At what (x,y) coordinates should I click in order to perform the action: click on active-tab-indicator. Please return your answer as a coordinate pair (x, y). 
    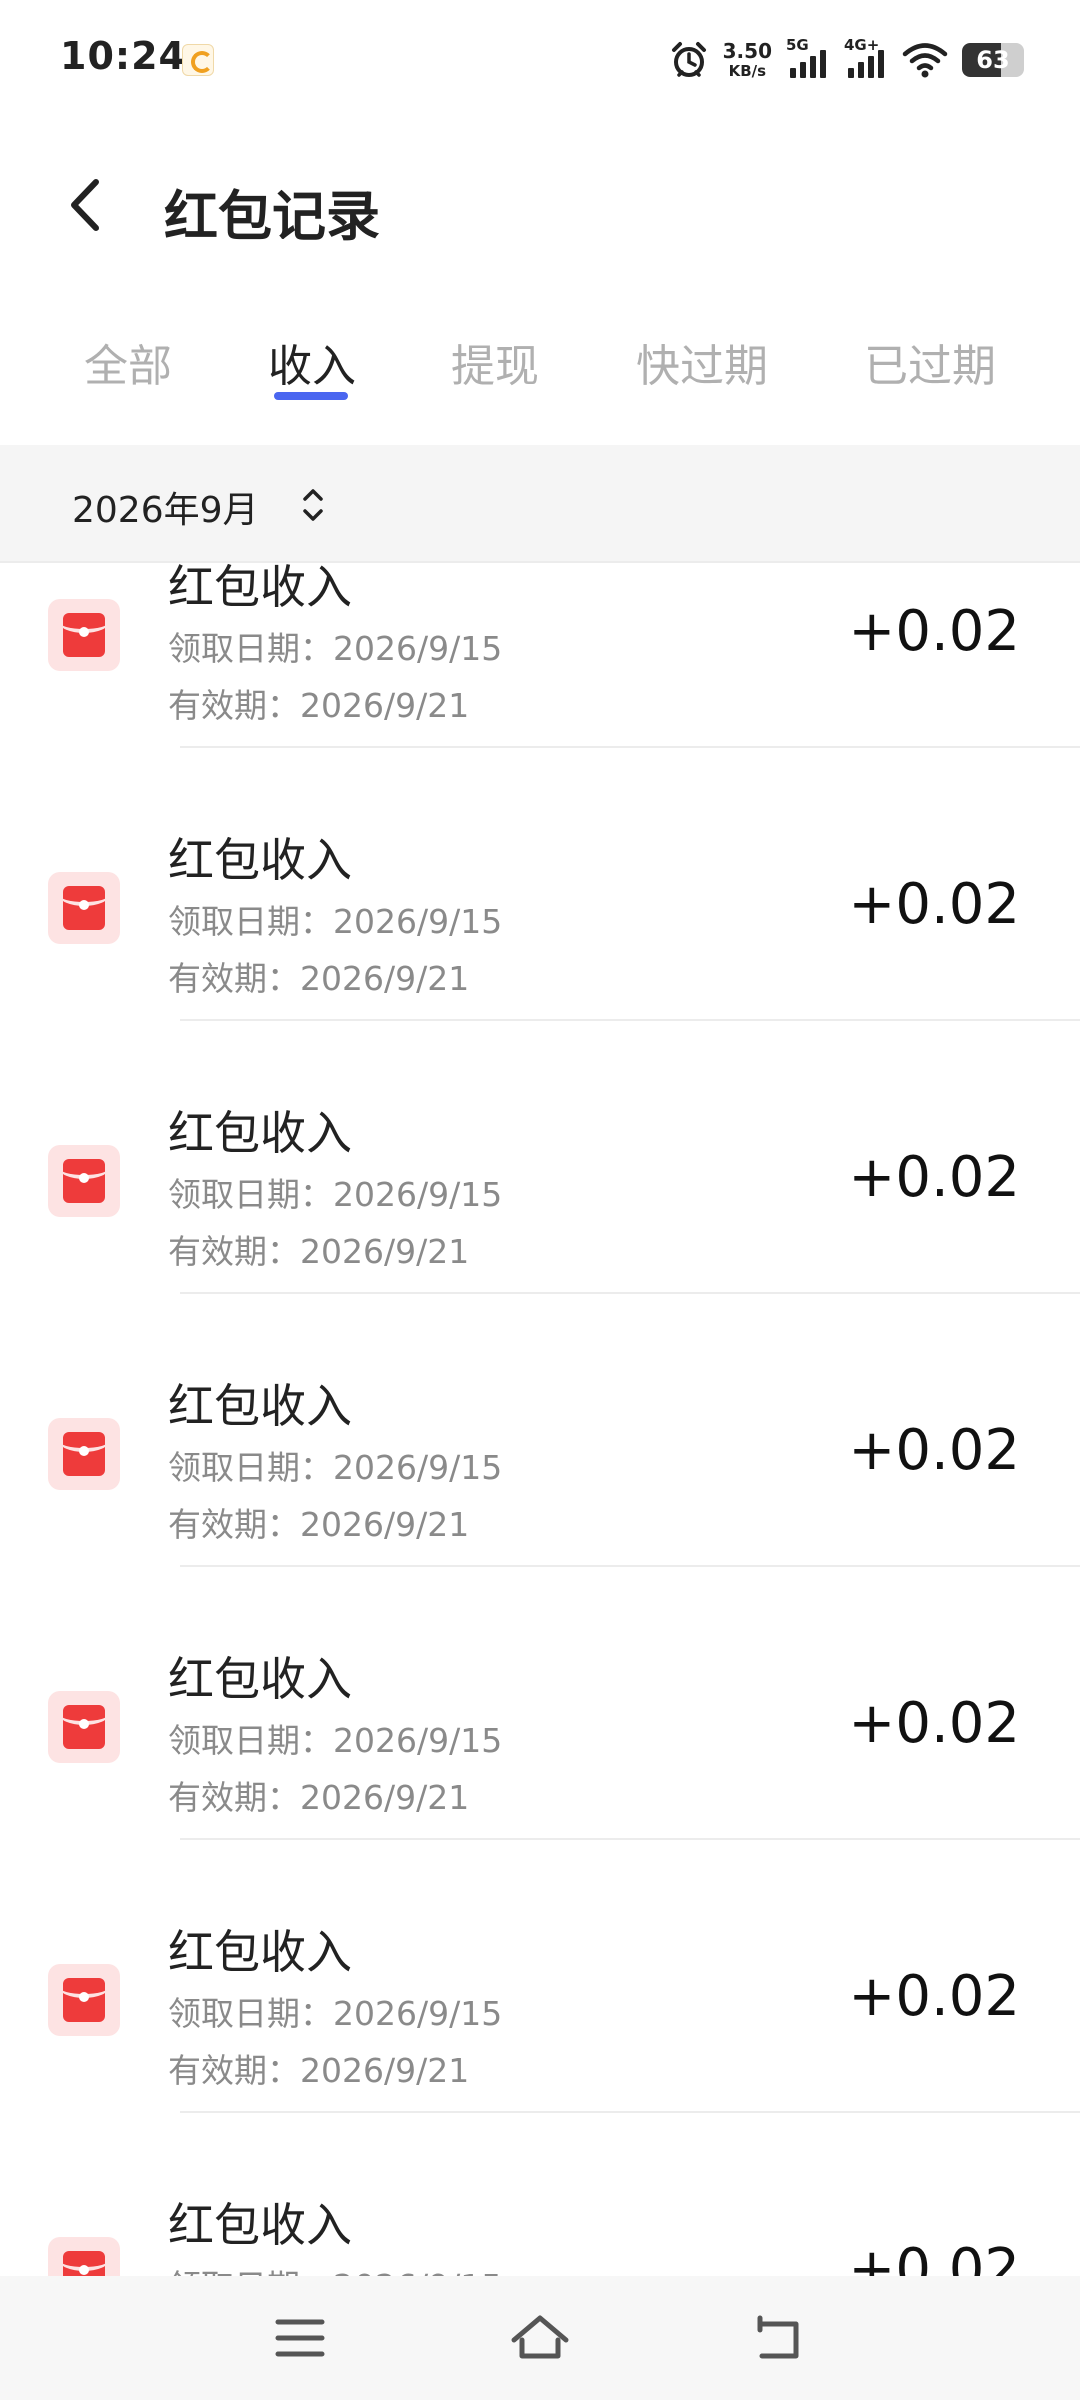
    Looking at the image, I should click on (311, 396).